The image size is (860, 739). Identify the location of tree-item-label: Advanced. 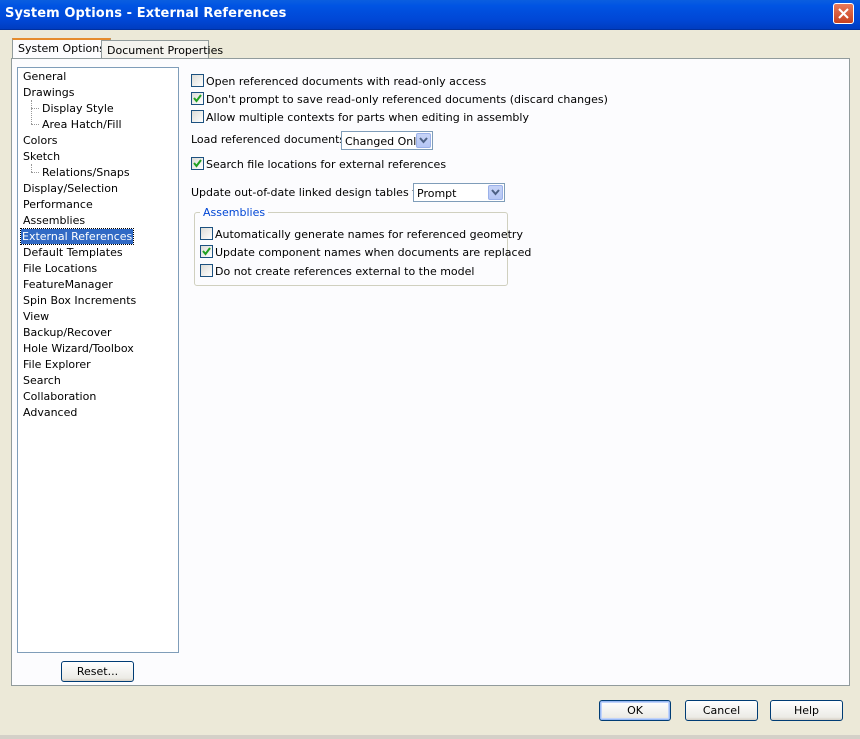
(50, 412).